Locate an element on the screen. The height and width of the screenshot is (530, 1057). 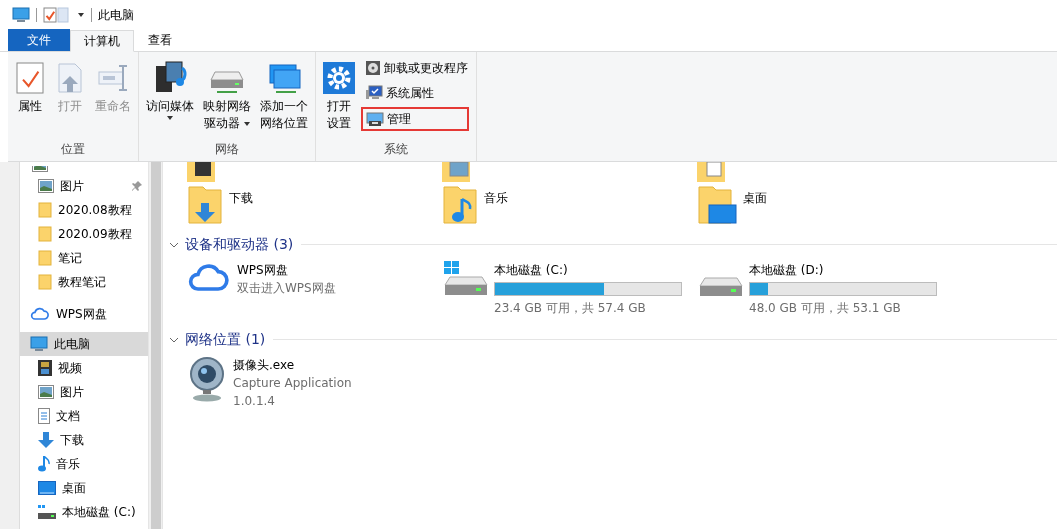
download-folder-icon is located at coordinates (205, 205).